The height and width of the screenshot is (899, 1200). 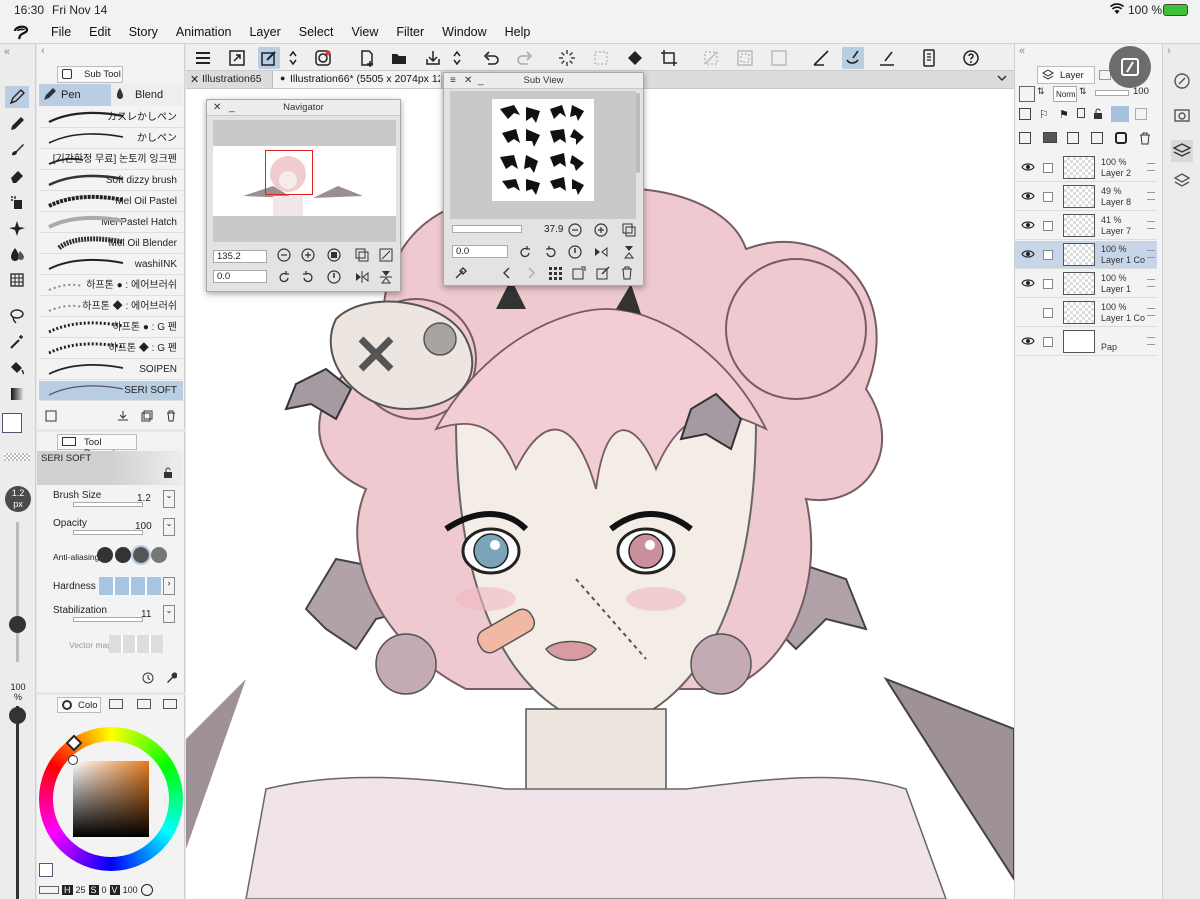 What do you see at coordinates (518, 32) in the screenshot?
I see `menu-help: Help` at bounding box center [518, 32].